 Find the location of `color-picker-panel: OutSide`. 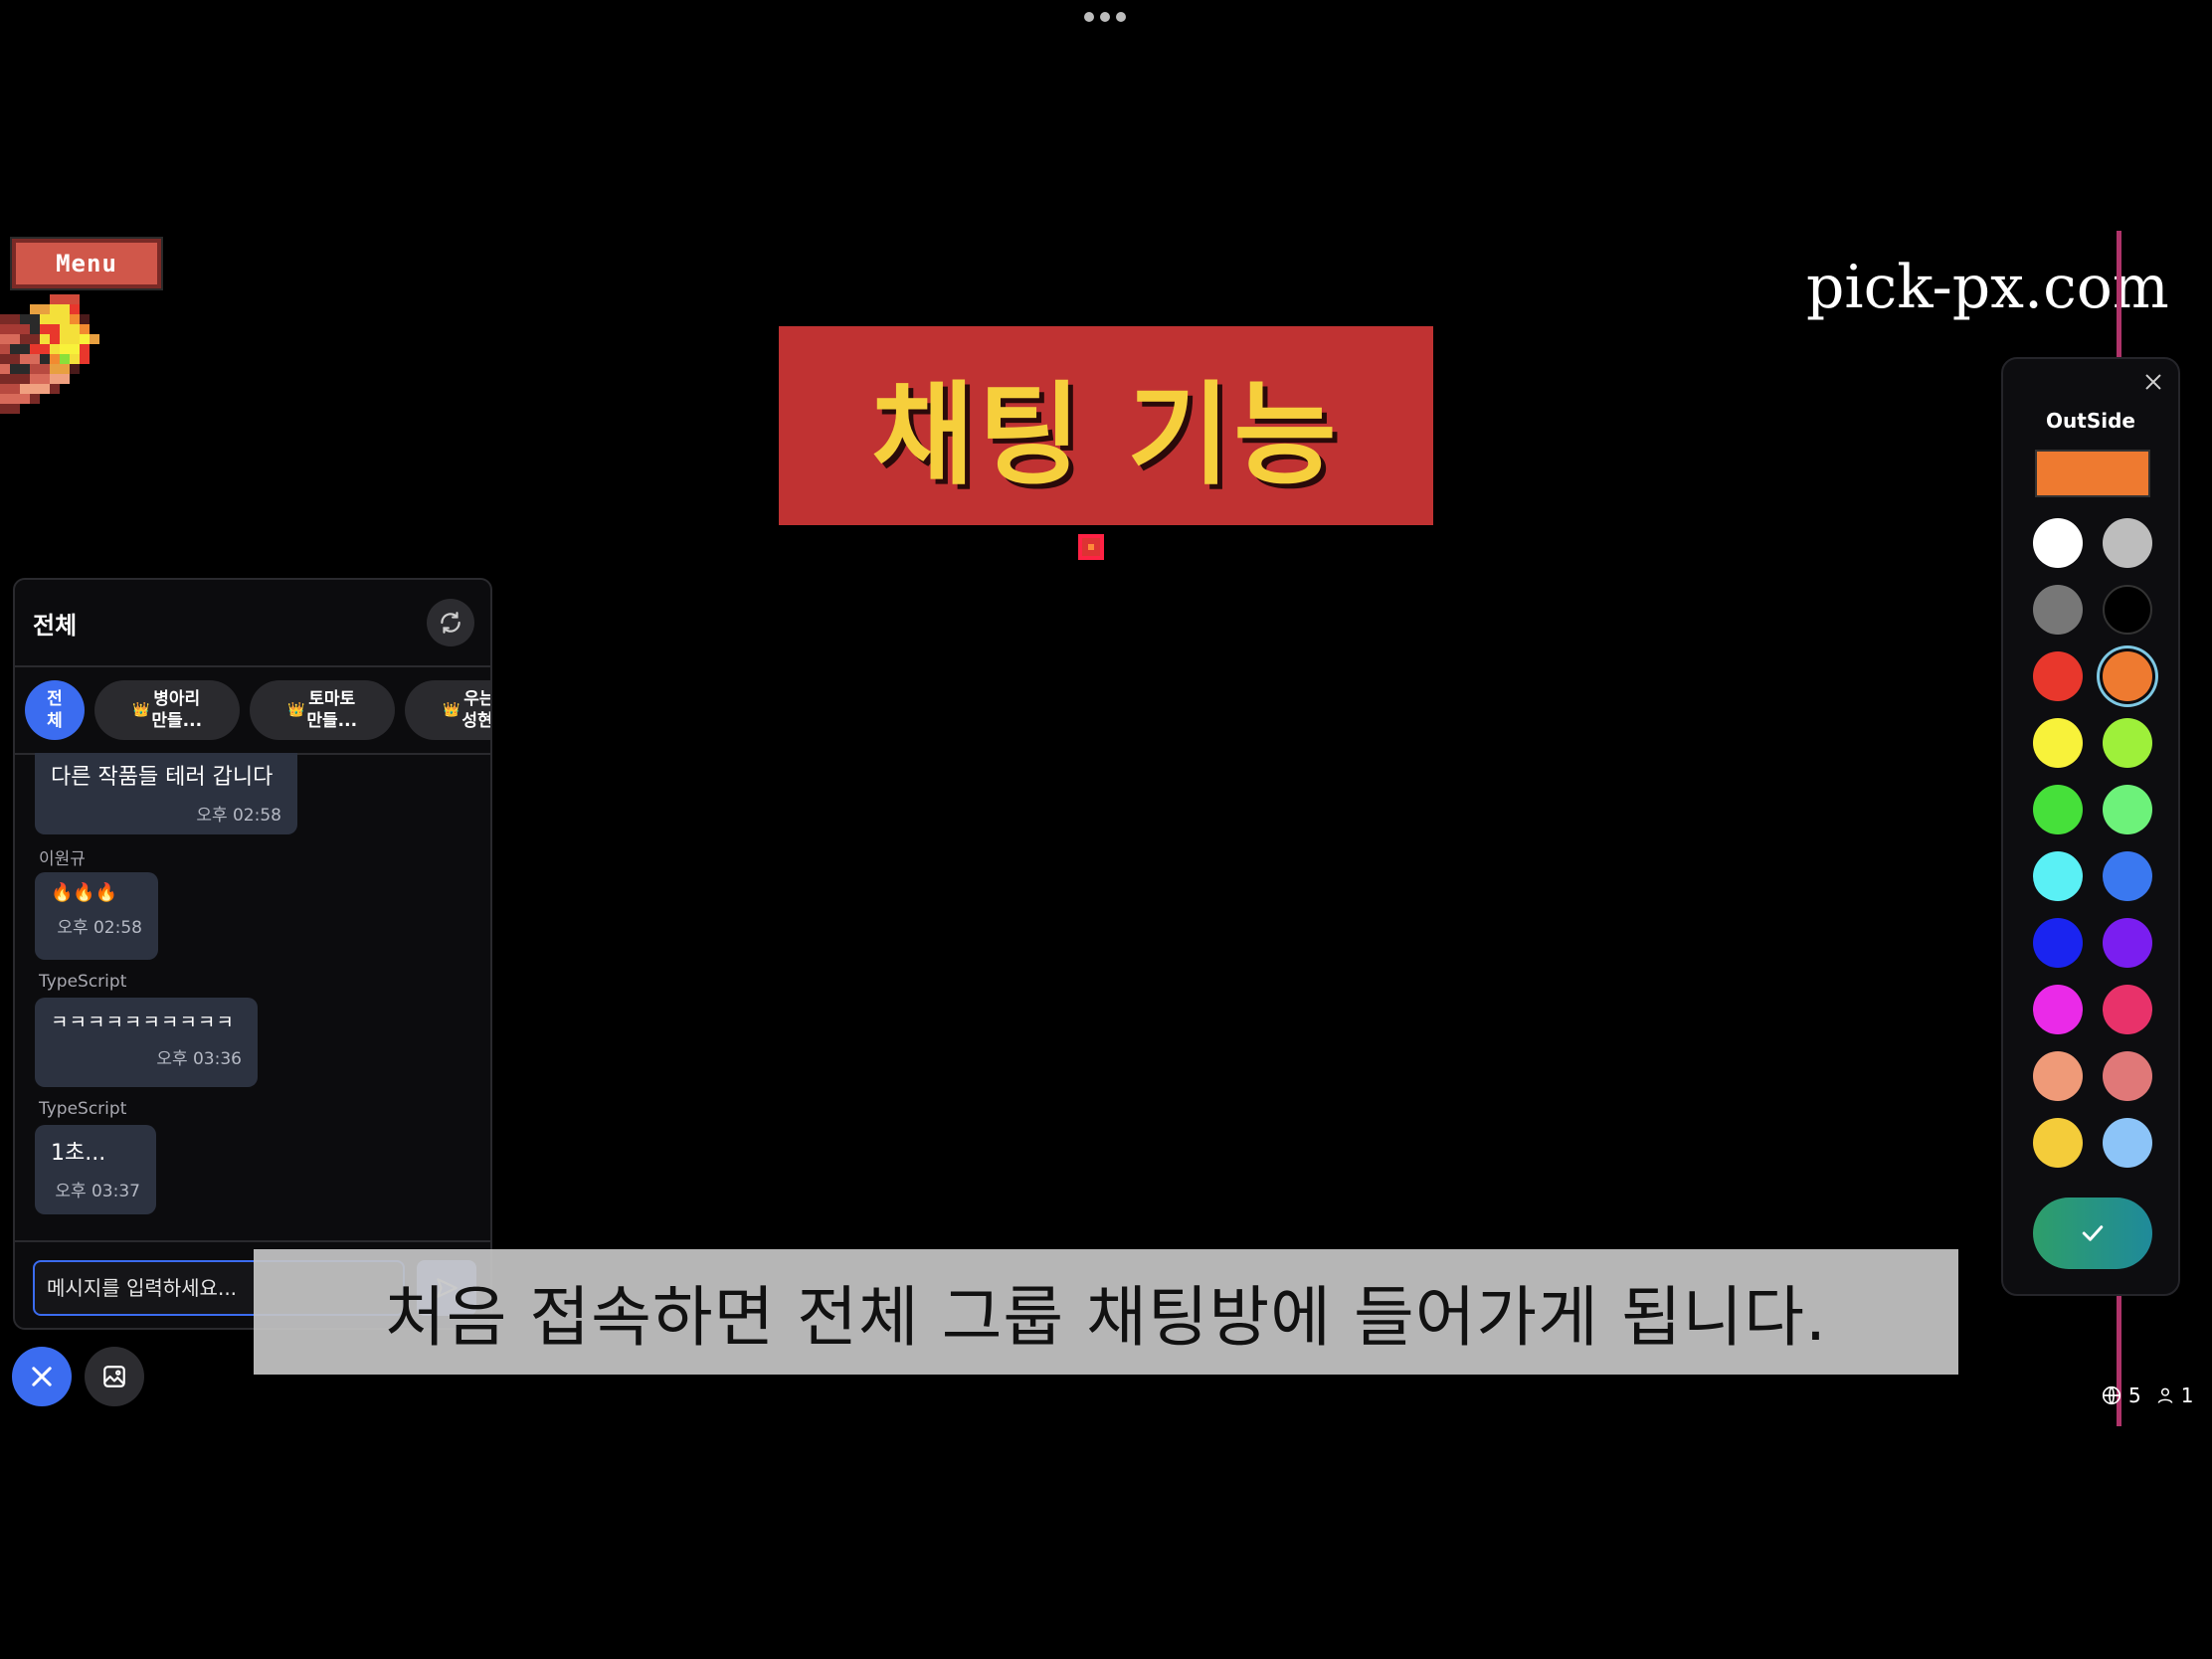

color-picker-panel: OutSide is located at coordinates (2090, 826).